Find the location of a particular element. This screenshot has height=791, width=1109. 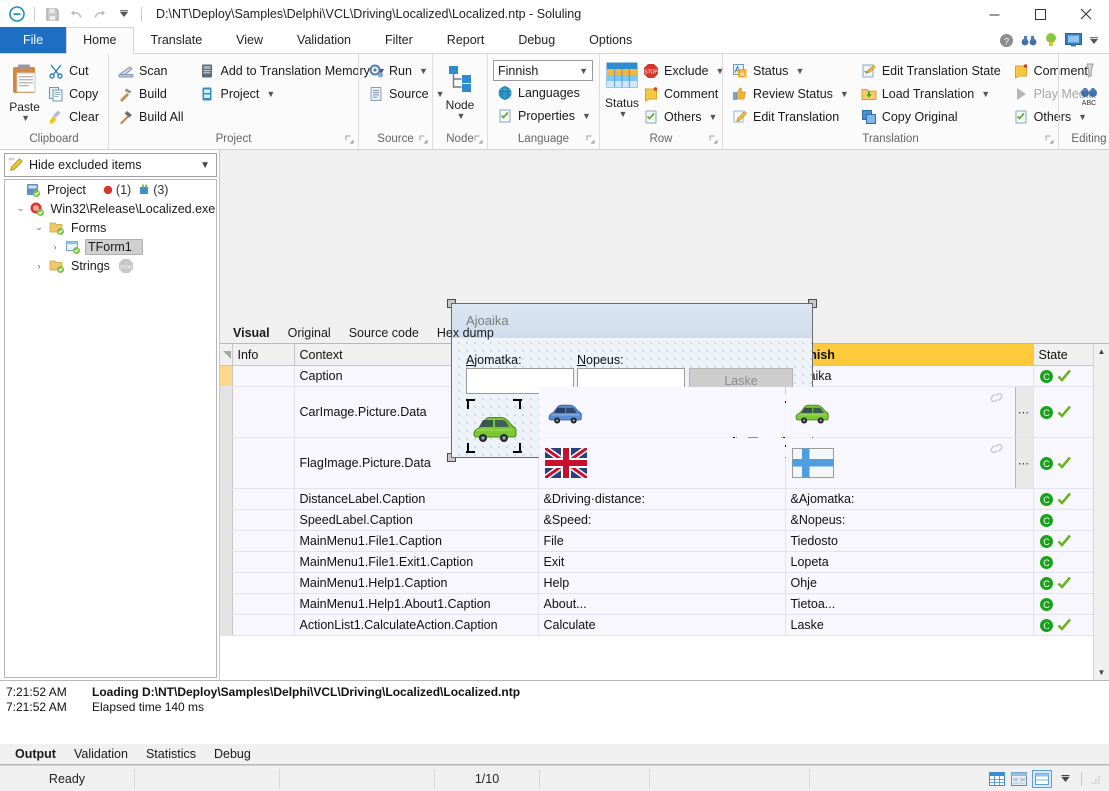

row-others-button: Others ▼ is located at coordinates (683, 117).